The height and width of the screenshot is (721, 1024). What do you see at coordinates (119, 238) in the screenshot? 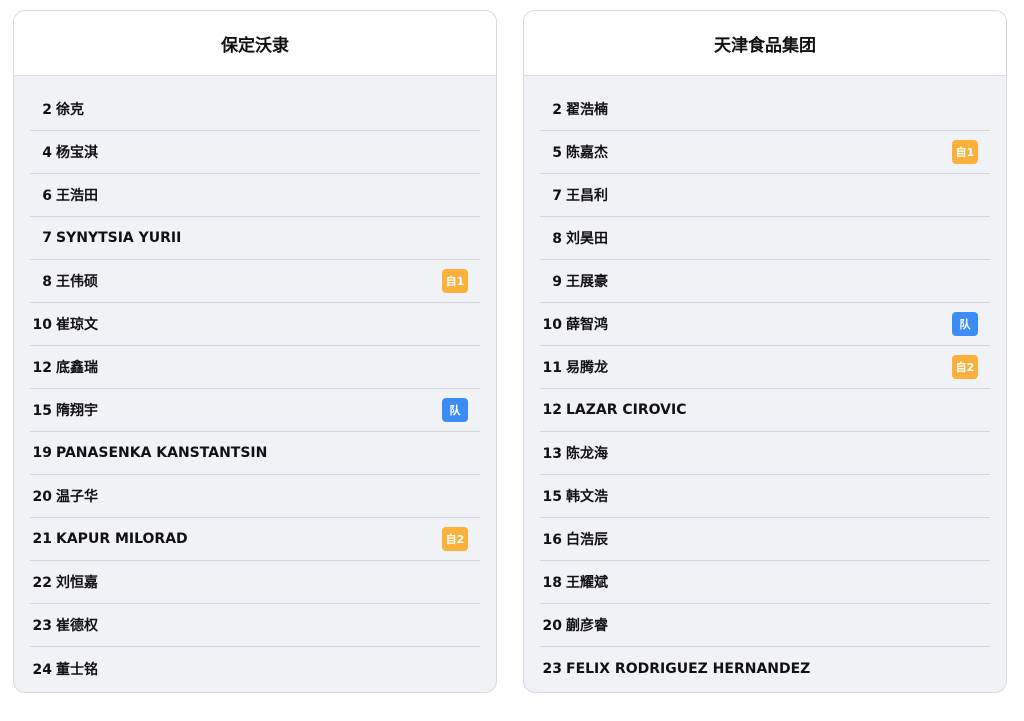
I see `player-name: SYNYTSIA YURII` at bounding box center [119, 238].